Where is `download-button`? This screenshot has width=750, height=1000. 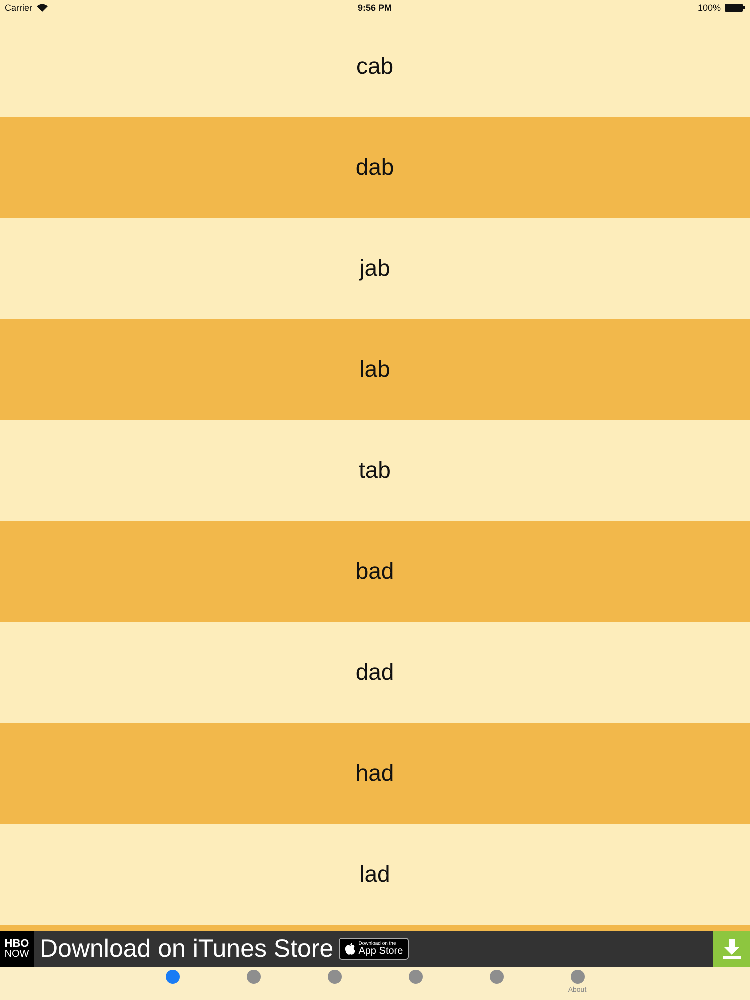 download-button is located at coordinates (731, 949).